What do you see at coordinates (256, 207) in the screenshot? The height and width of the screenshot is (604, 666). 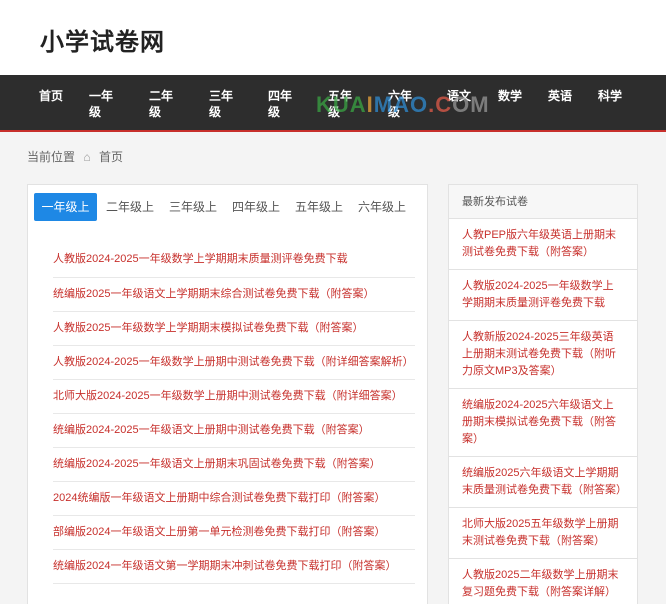 I see `tab-grade4: 四年级上` at bounding box center [256, 207].